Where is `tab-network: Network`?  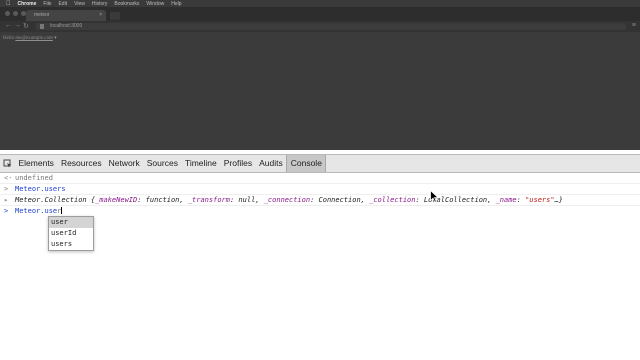
tab-network: Network is located at coordinates (124, 163).